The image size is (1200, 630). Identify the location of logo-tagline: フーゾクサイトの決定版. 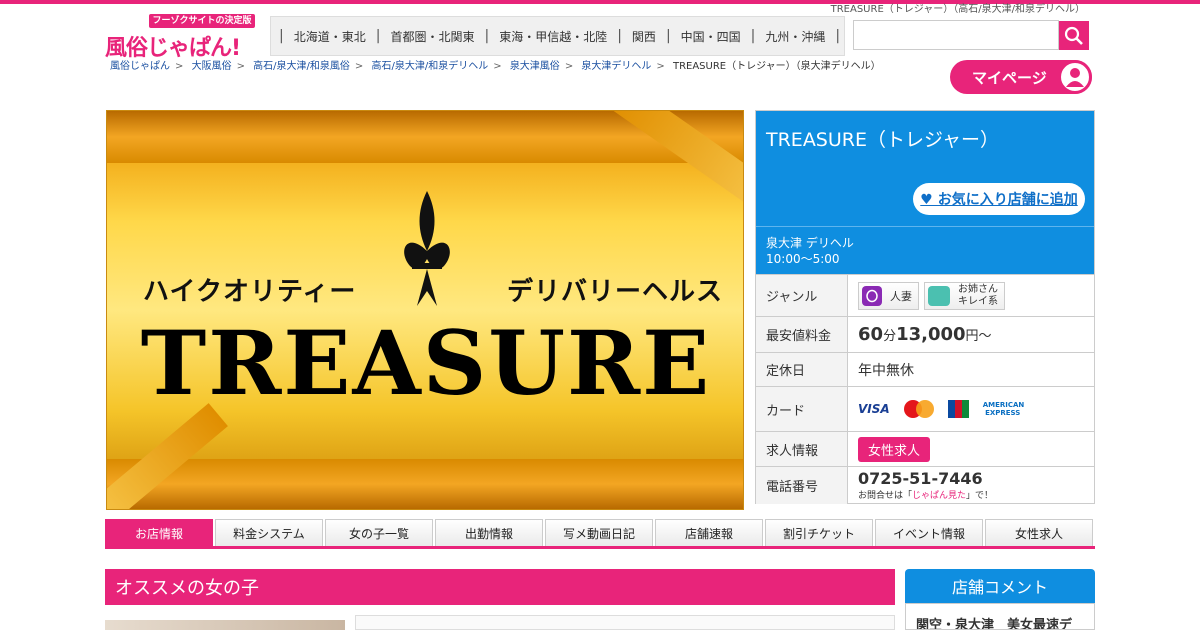
(202, 21).